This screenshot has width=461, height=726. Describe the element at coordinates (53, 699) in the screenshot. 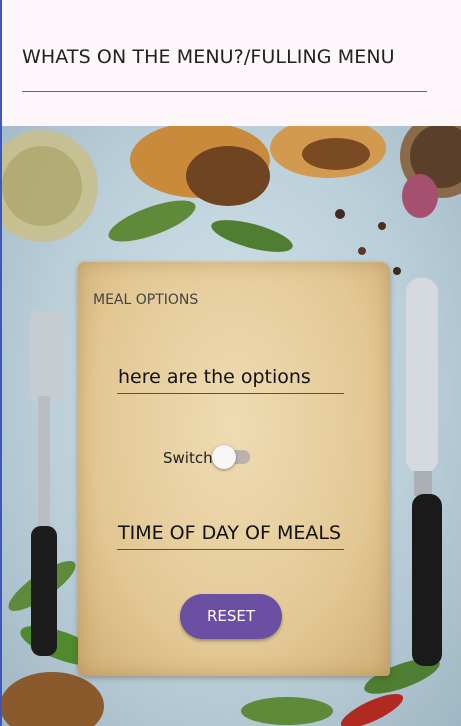

I see `mortar-shape` at that location.